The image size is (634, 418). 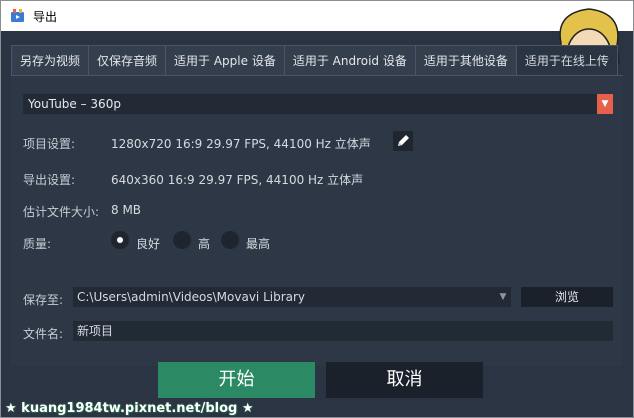 I want to click on export-settings-label: 导出设置:, so click(x=49, y=180).